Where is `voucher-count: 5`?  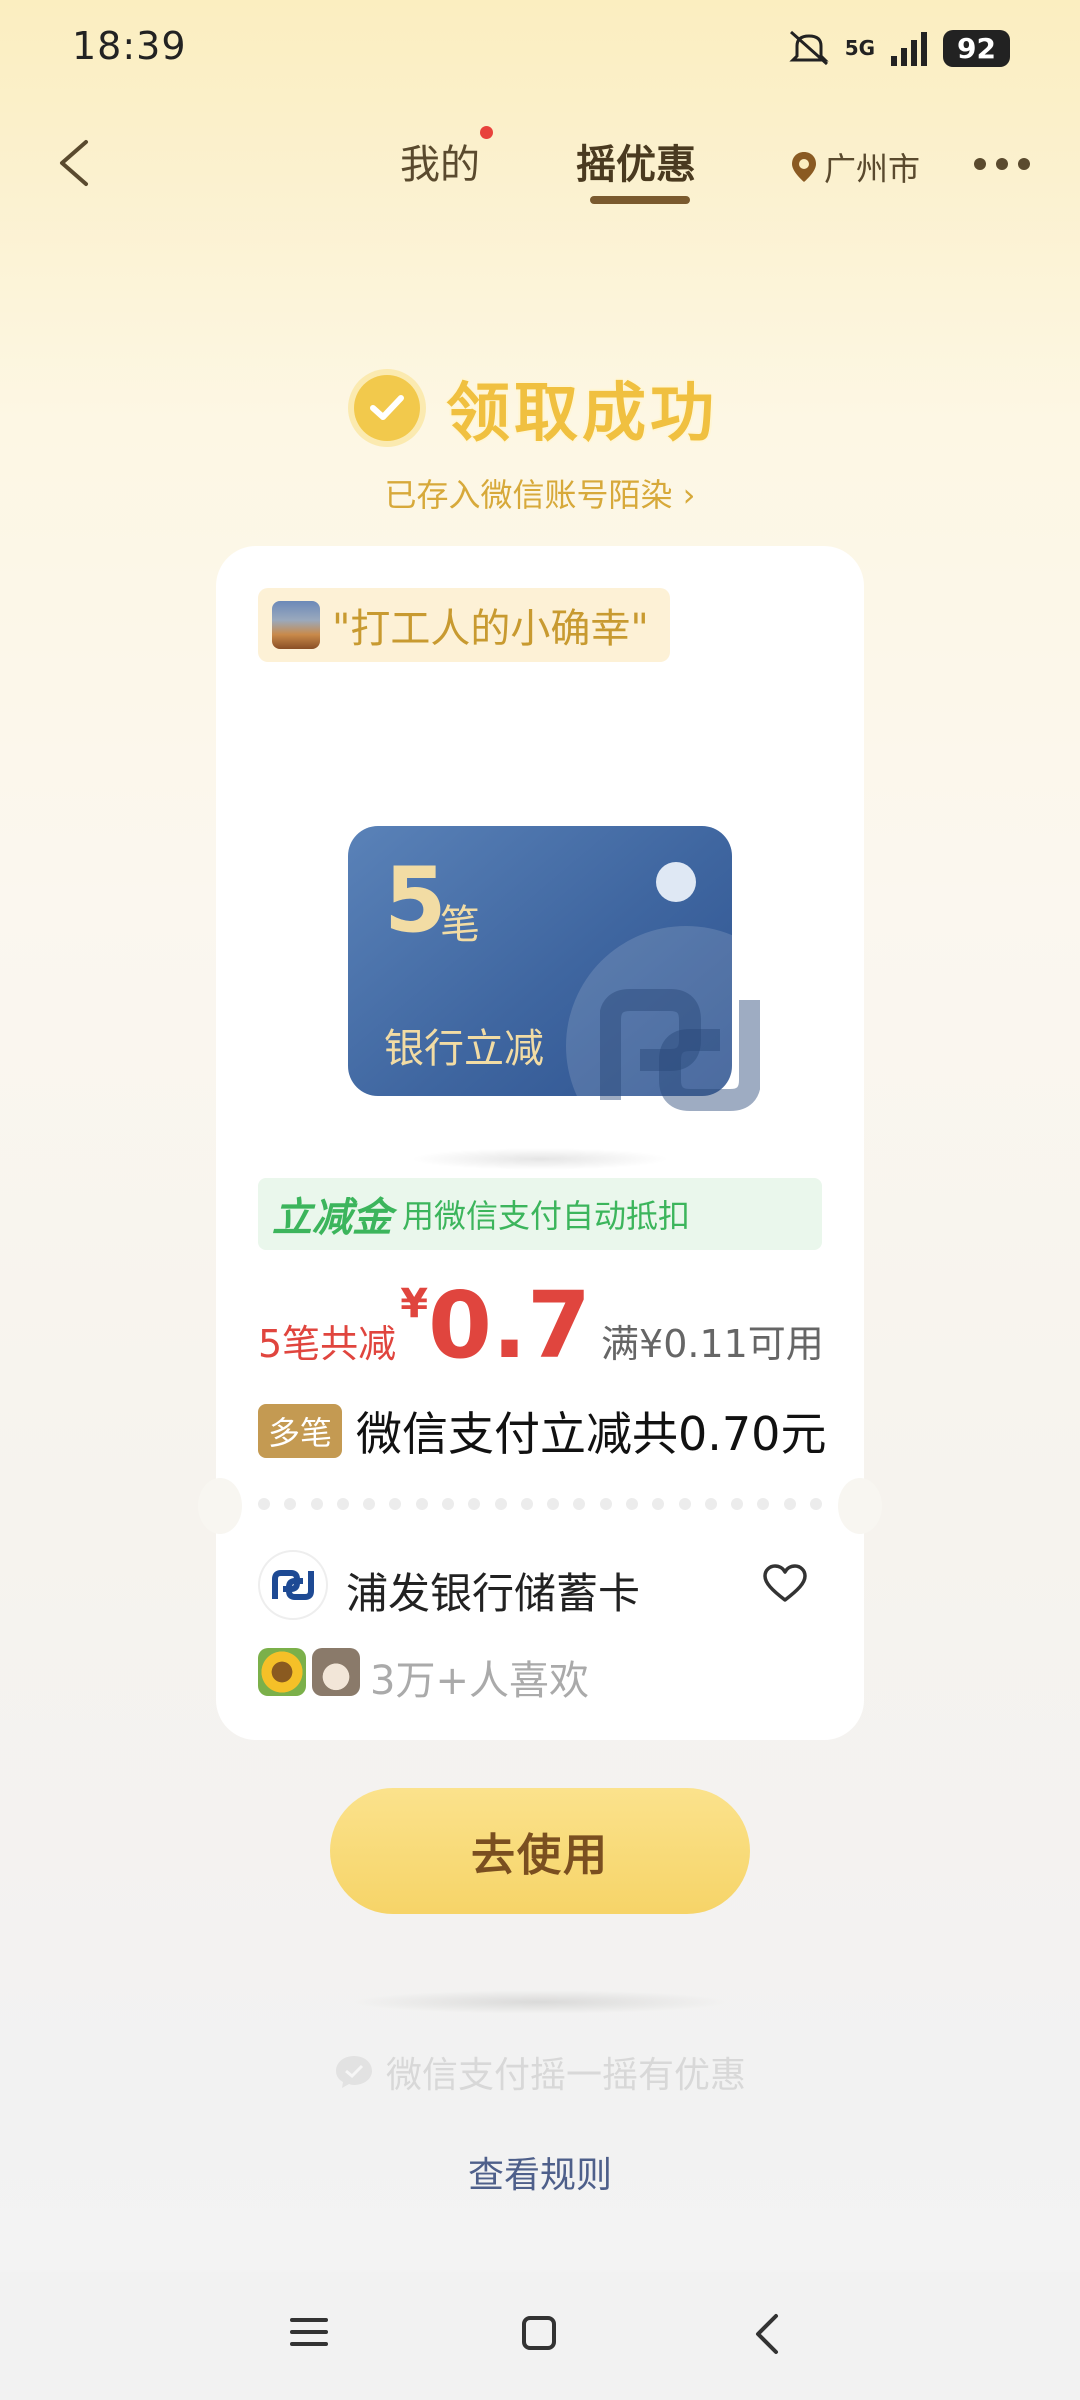 voucher-count: 5 is located at coordinates (415, 900).